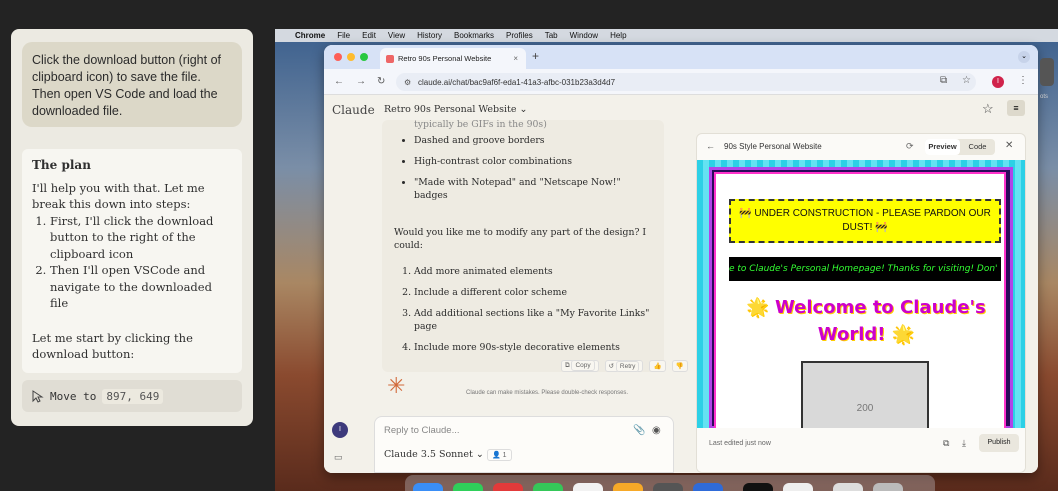 This screenshot has width=1058, height=491. What do you see at coordinates (532, 140) in the screenshot?
I see `list-item: Dashed and groove borders` at bounding box center [532, 140].